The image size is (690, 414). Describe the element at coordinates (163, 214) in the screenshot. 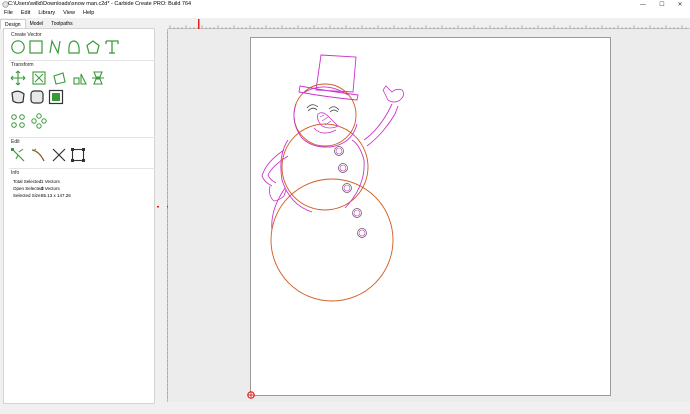

I see `panel-scrollbar` at that location.